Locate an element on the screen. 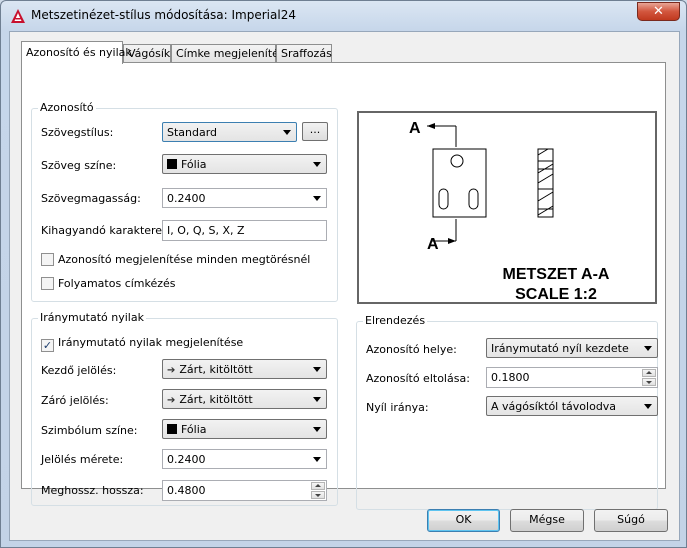 This screenshot has height=548, width=687. identifier-position-dropdown: Iránymutató nyíl kezdete is located at coordinates (572, 348).